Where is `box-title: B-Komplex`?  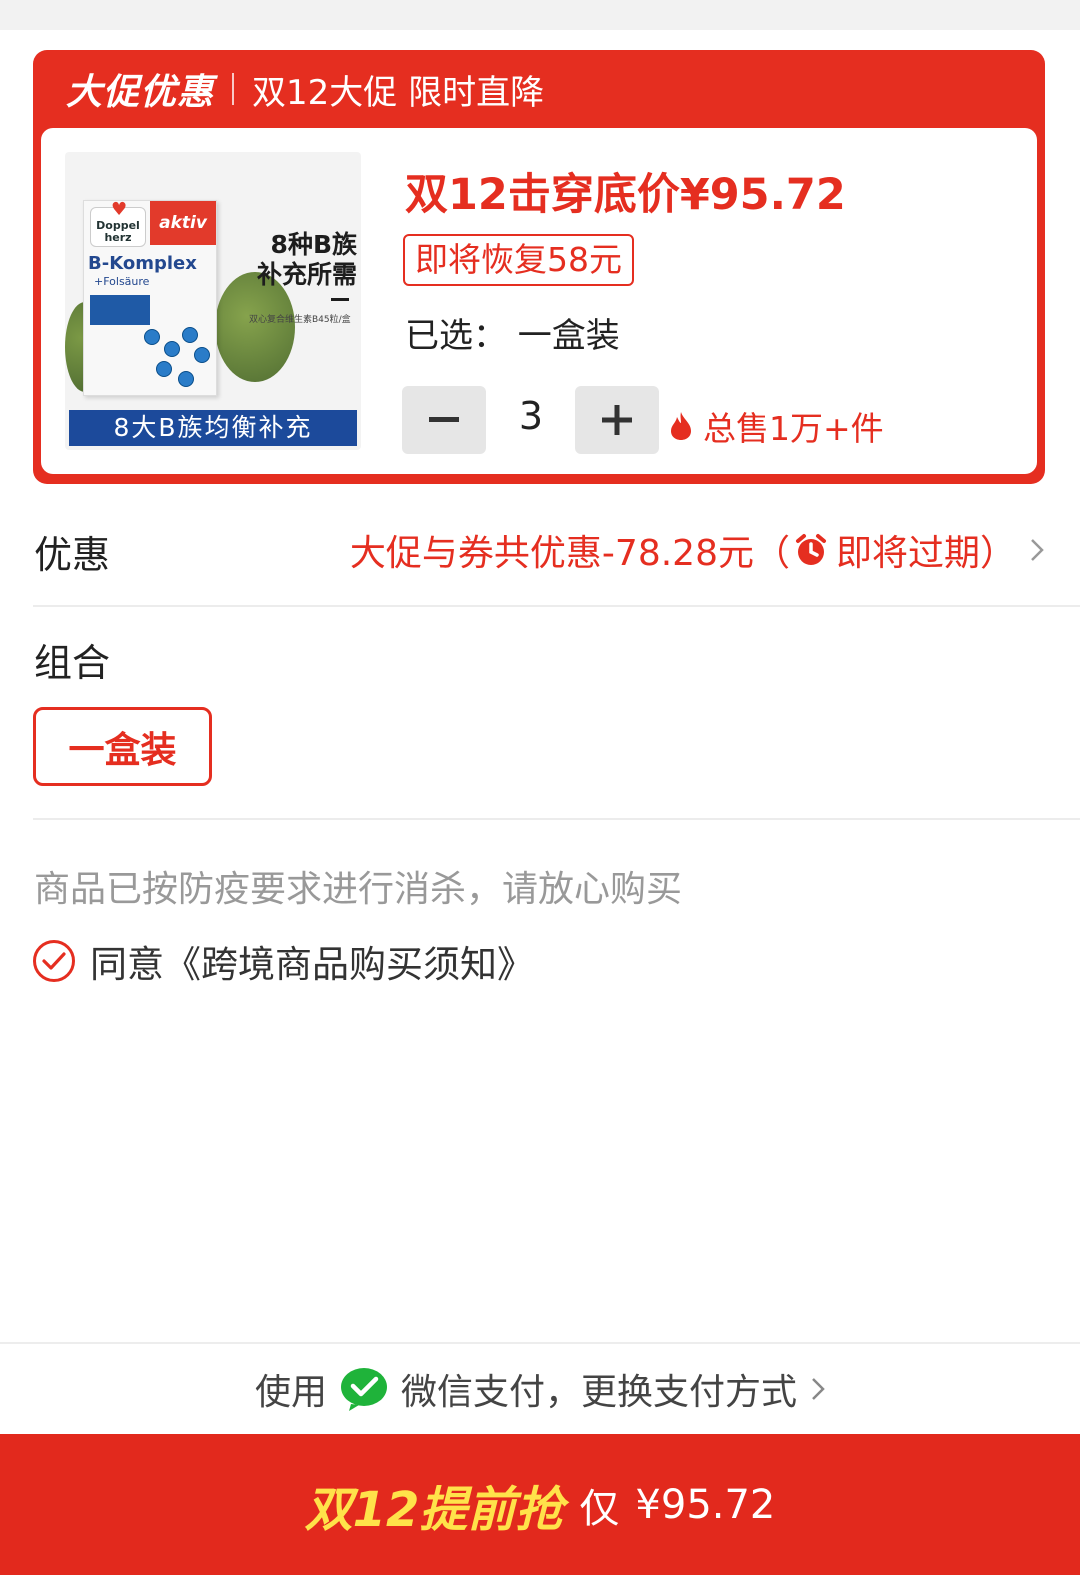 box-title: B-Komplex is located at coordinates (142, 263).